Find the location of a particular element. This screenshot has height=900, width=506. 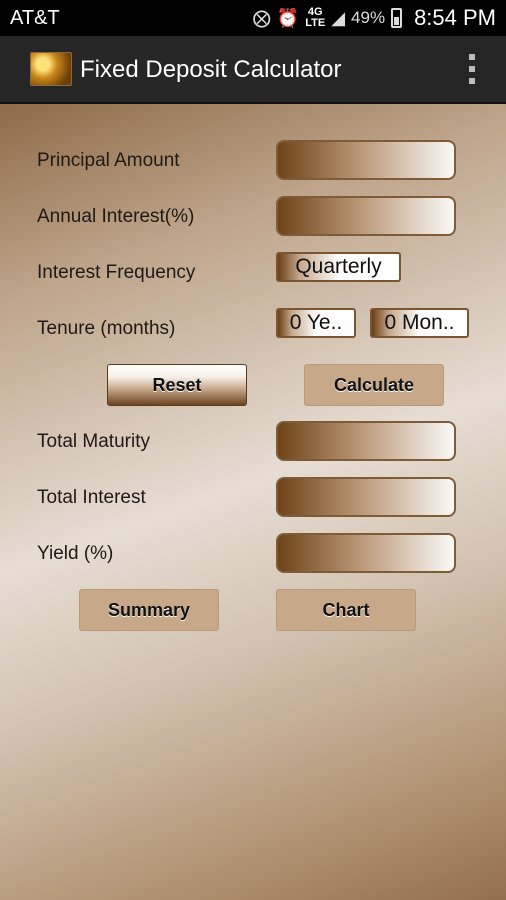

vibrate-mute-icon: ⨂ is located at coordinates (261, 17).